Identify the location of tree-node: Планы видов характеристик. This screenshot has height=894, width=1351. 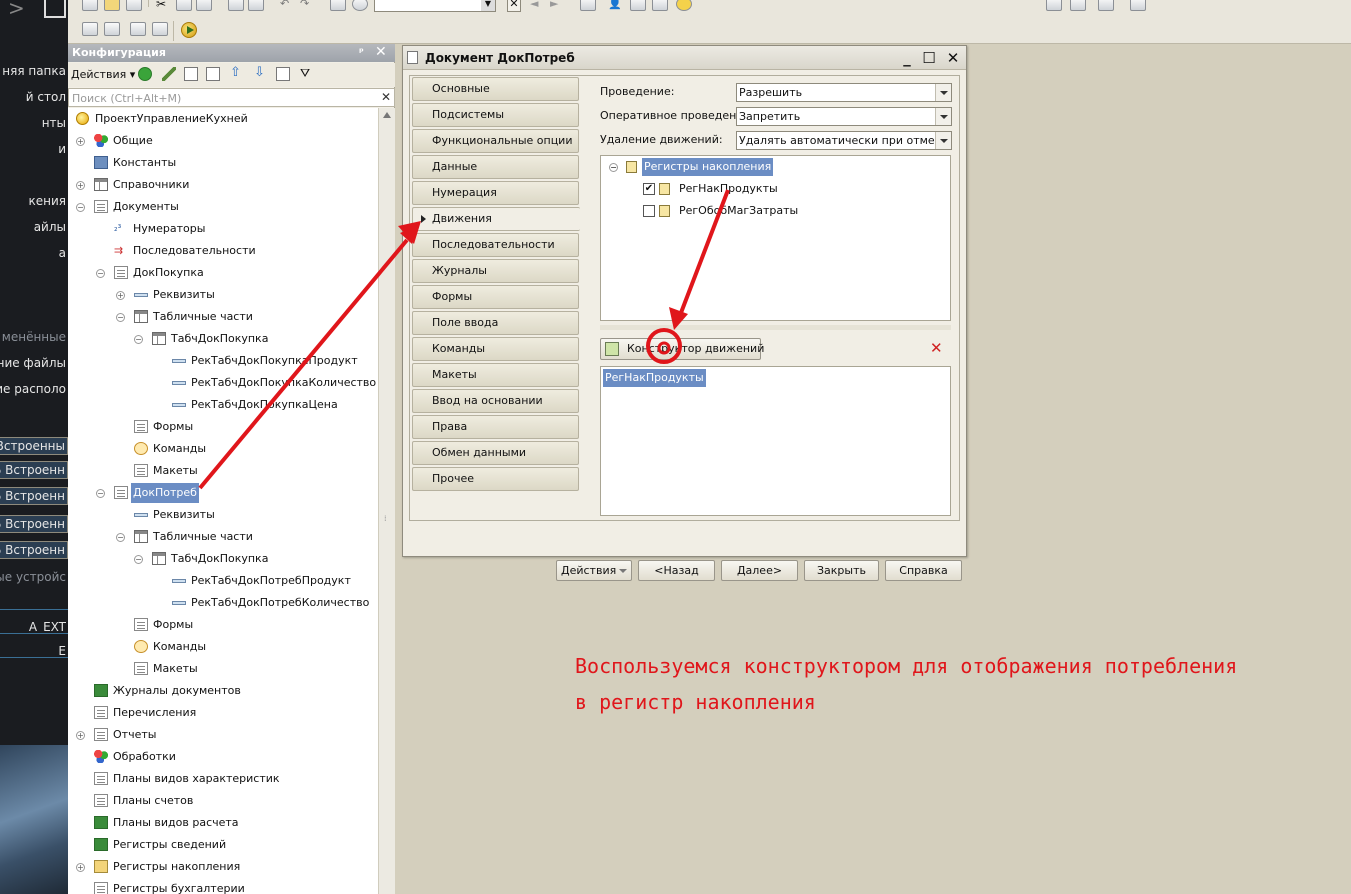
(223, 779).